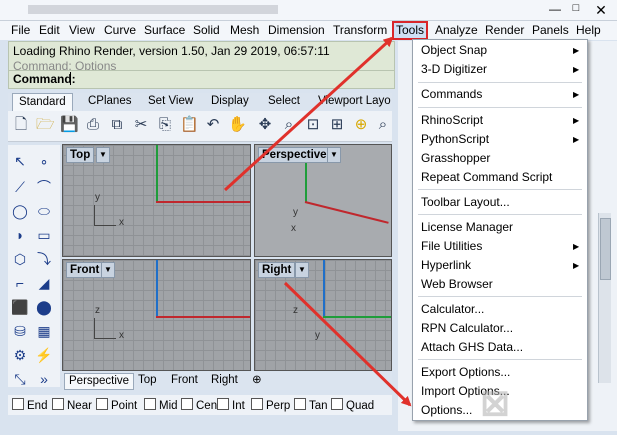 Image resolution: width=617 pixels, height=435 pixels. Describe the element at coordinates (257, 380) in the screenshot. I see `add-tab-icon: ⊕` at that location.